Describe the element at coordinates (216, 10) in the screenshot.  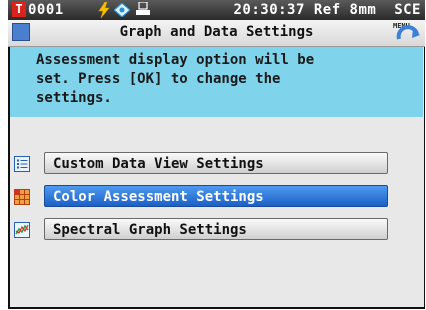
I see `status-bar: T 0001 20:30:37 Ref 8mm SCE` at that location.